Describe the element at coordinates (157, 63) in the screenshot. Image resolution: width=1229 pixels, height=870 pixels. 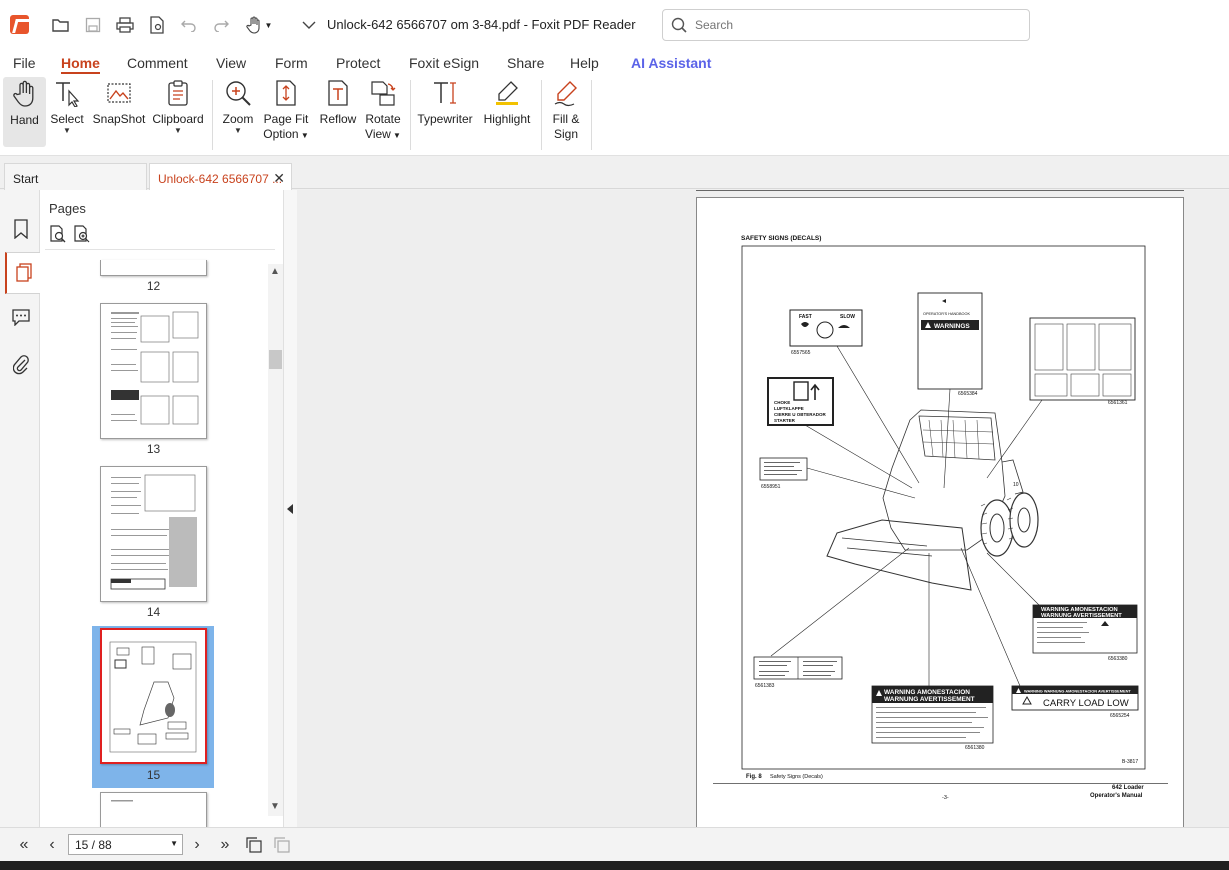
I see `menu-comment: Comment` at that location.